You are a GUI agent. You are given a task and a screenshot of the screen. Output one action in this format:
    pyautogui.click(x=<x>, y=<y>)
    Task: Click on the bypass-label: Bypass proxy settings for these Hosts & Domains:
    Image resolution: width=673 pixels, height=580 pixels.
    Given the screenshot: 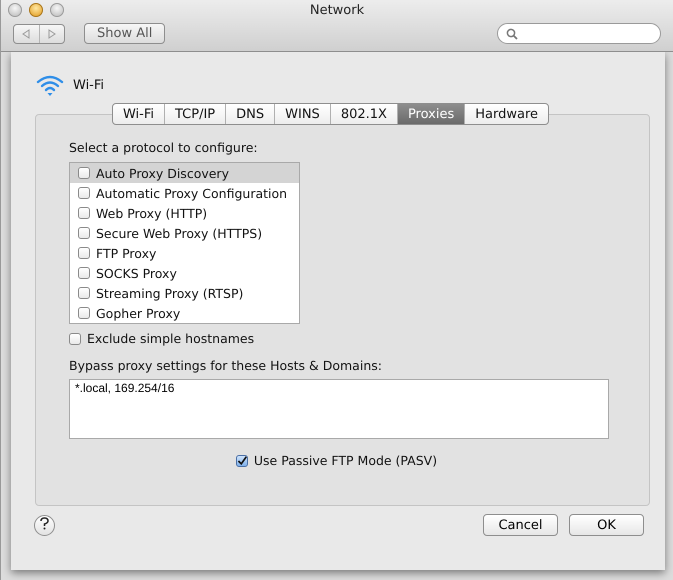 What is the action you would take?
    pyautogui.click(x=225, y=365)
    